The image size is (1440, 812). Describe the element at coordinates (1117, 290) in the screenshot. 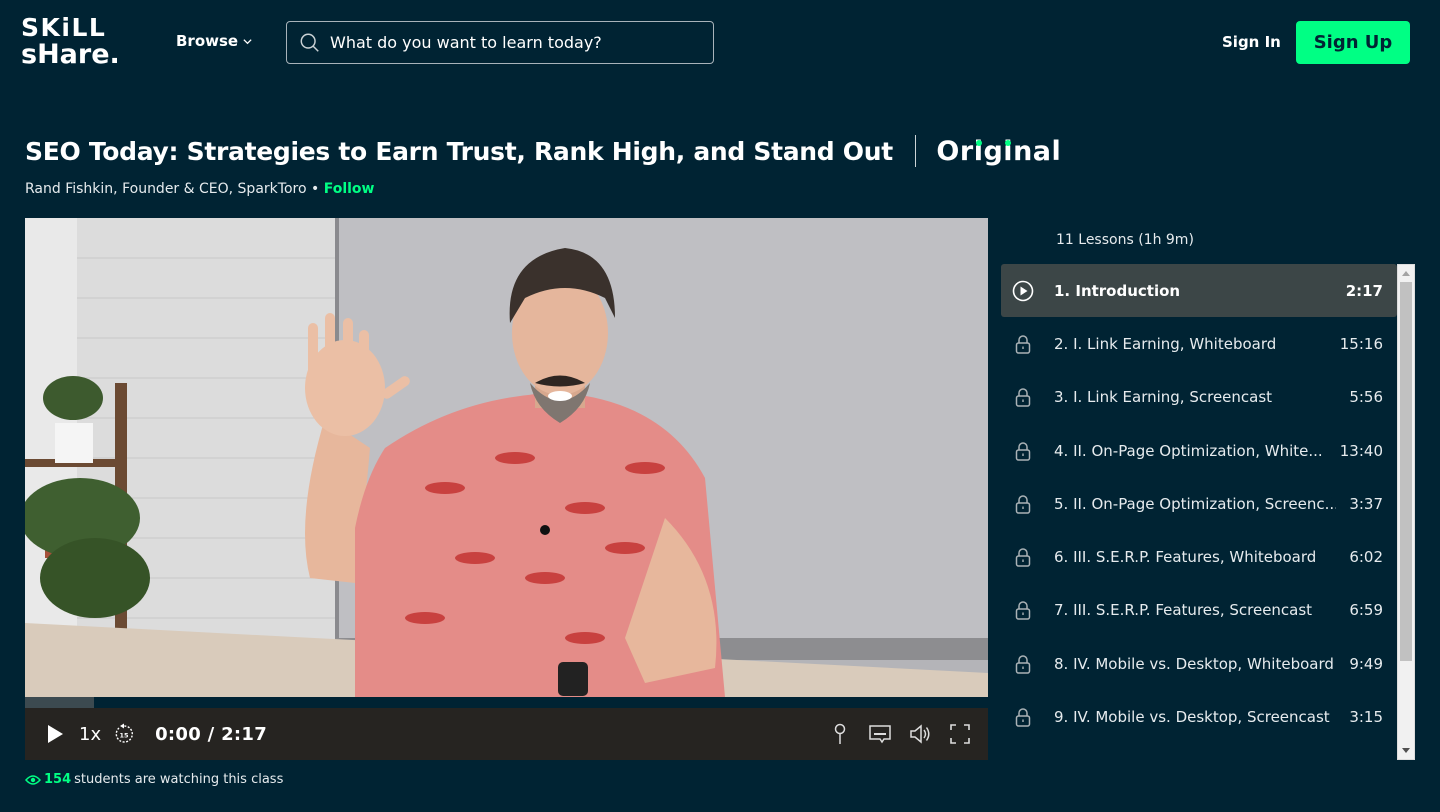

I see `lesson-title: 1. Introduction` at that location.